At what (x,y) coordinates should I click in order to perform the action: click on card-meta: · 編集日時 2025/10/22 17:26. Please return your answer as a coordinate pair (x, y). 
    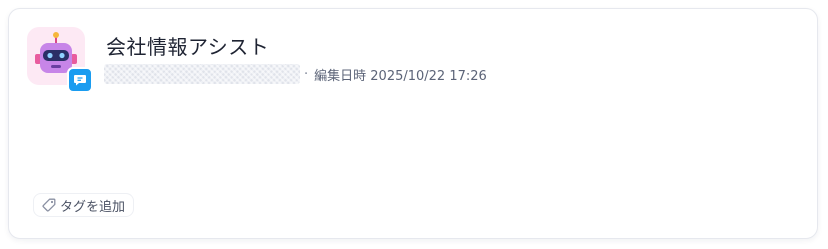
    Looking at the image, I should click on (295, 74).